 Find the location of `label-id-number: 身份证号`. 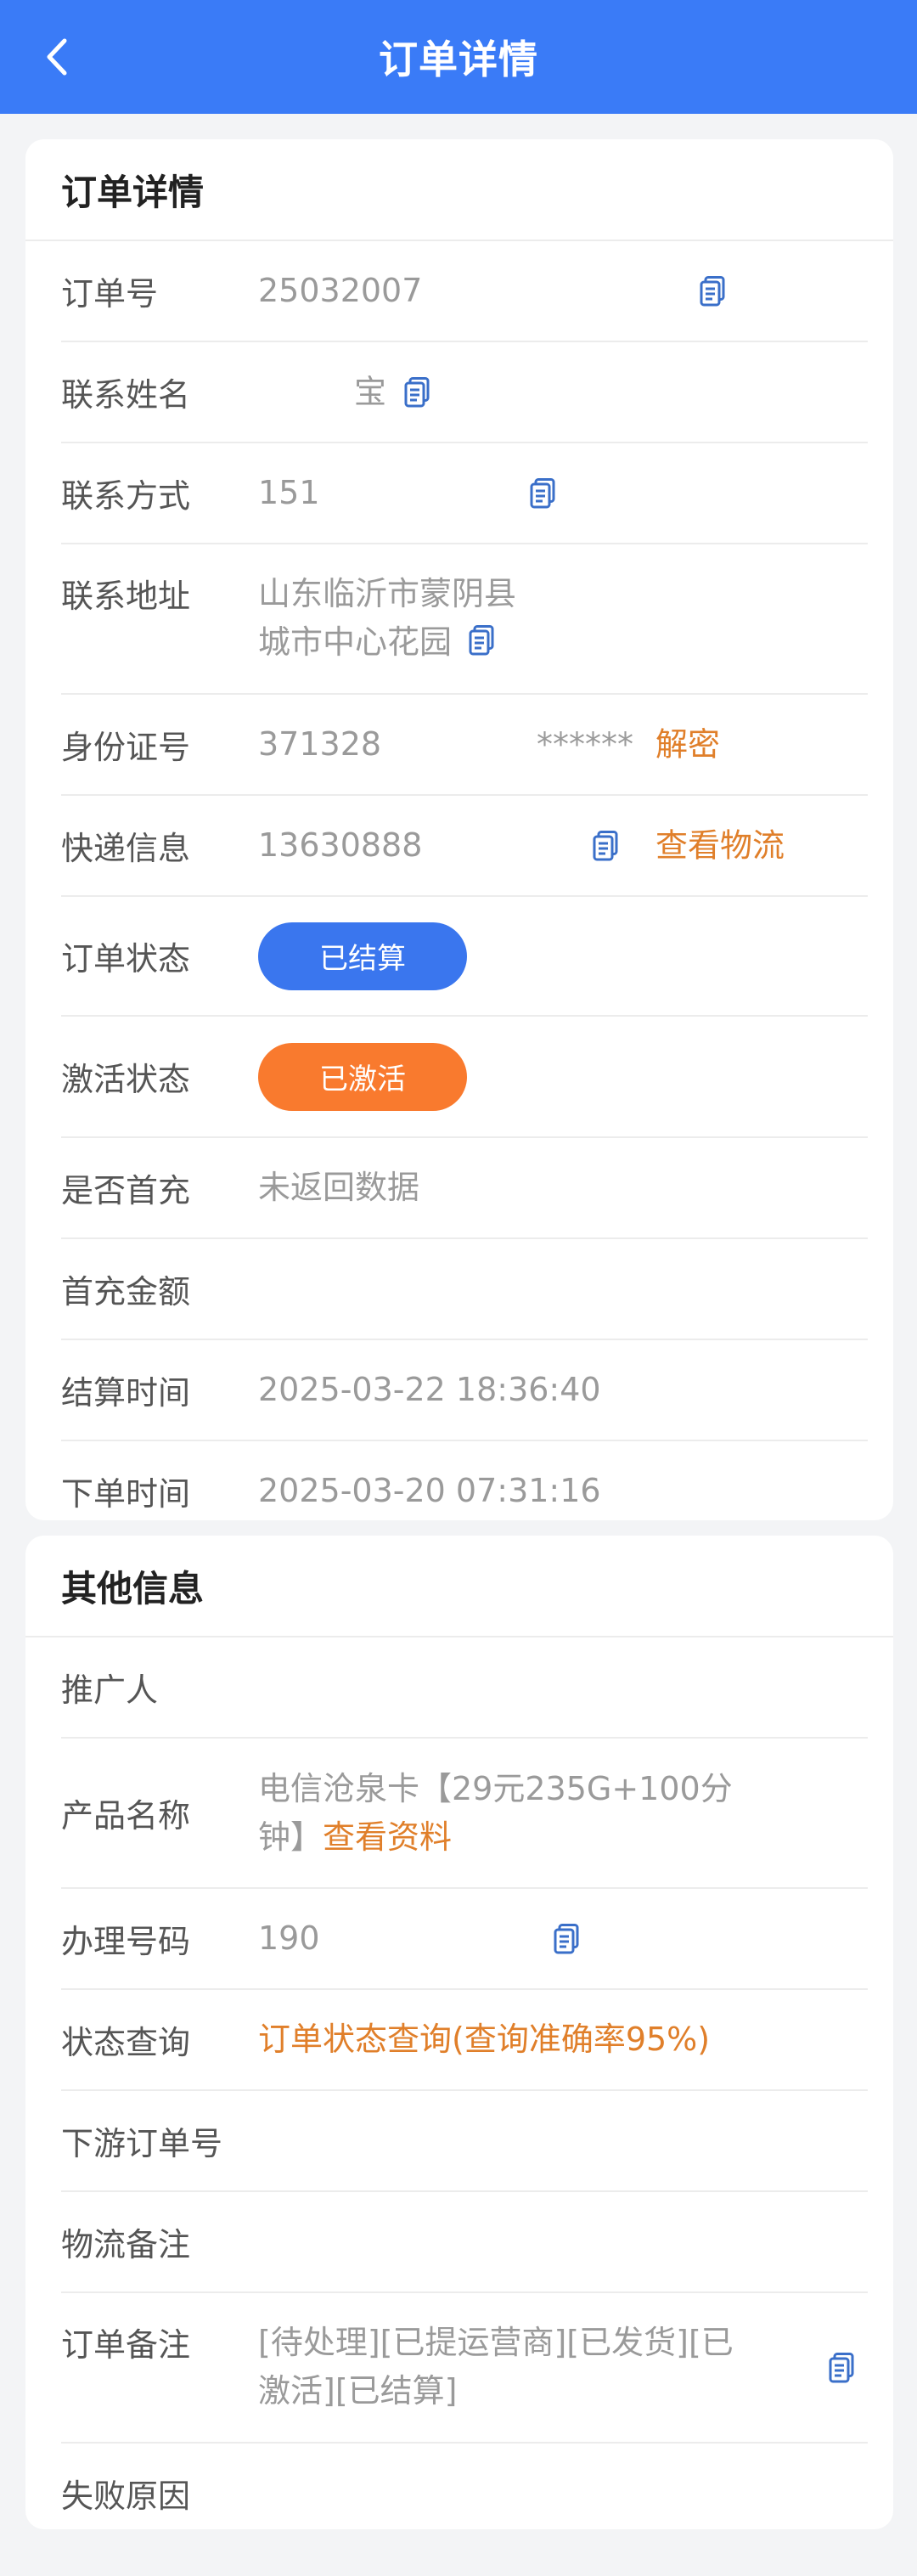

label-id-number: 身份证号 is located at coordinates (126, 747).